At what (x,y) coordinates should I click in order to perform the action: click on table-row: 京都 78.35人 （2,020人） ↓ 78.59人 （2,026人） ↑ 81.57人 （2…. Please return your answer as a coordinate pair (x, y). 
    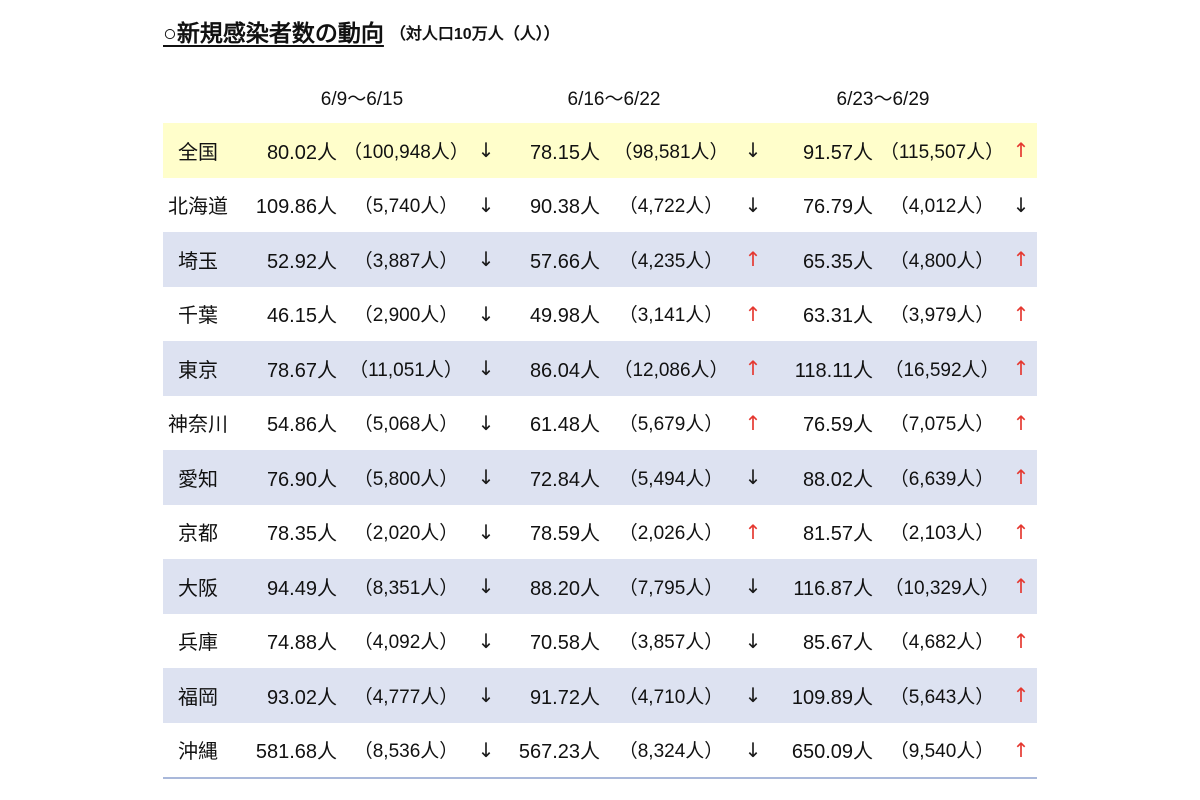
    Looking at the image, I should click on (600, 532).